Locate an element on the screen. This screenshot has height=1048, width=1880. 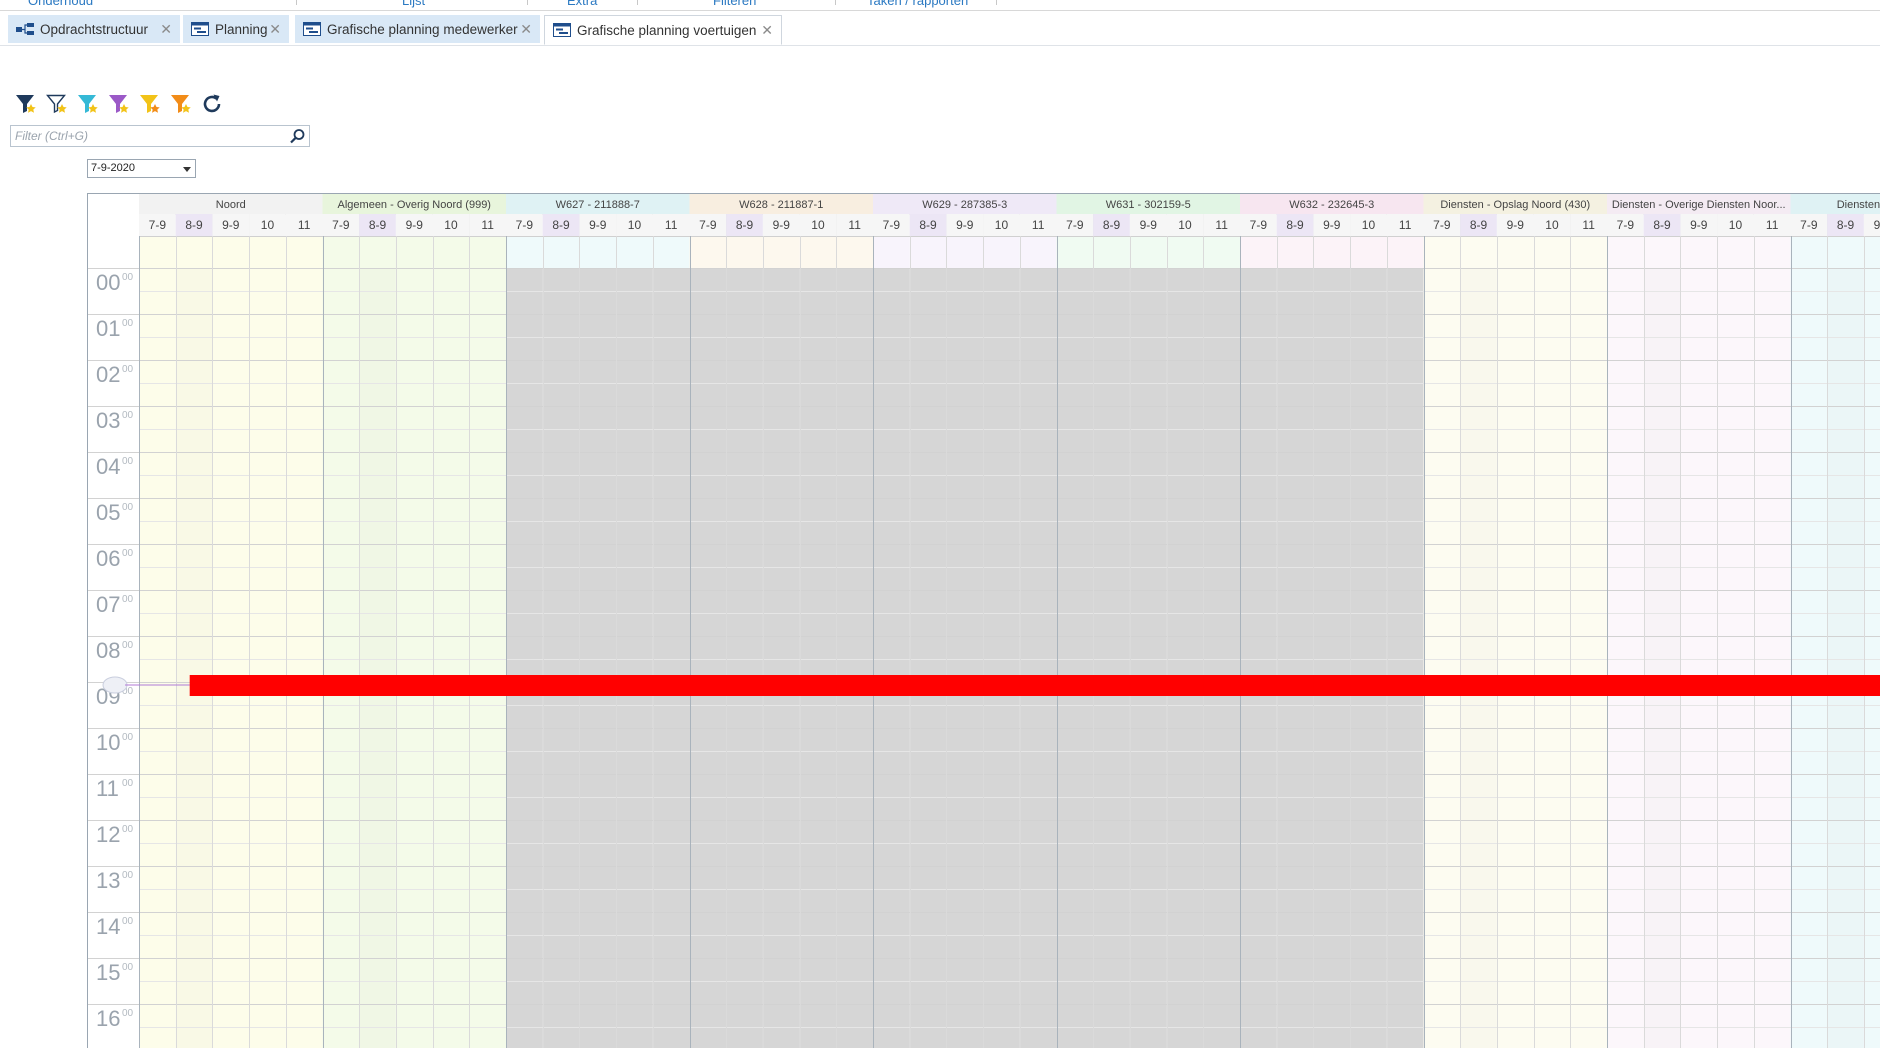
filter-input is located at coordinates (150, 136).